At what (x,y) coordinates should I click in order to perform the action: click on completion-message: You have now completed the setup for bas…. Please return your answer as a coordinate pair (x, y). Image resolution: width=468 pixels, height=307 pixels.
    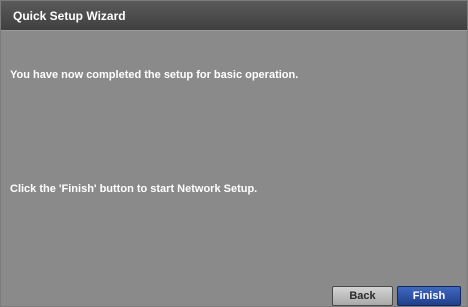
    Looking at the image, I should click on (154, 75).